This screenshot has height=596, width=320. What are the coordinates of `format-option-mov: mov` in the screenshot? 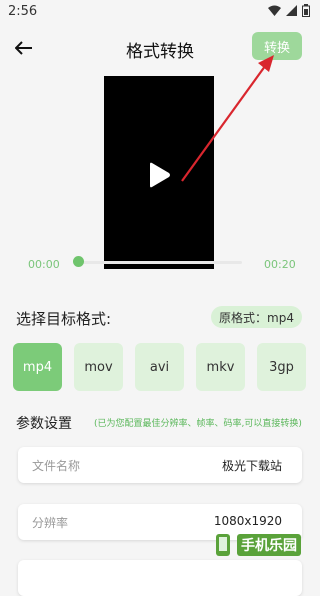 It's located at (98, 367).